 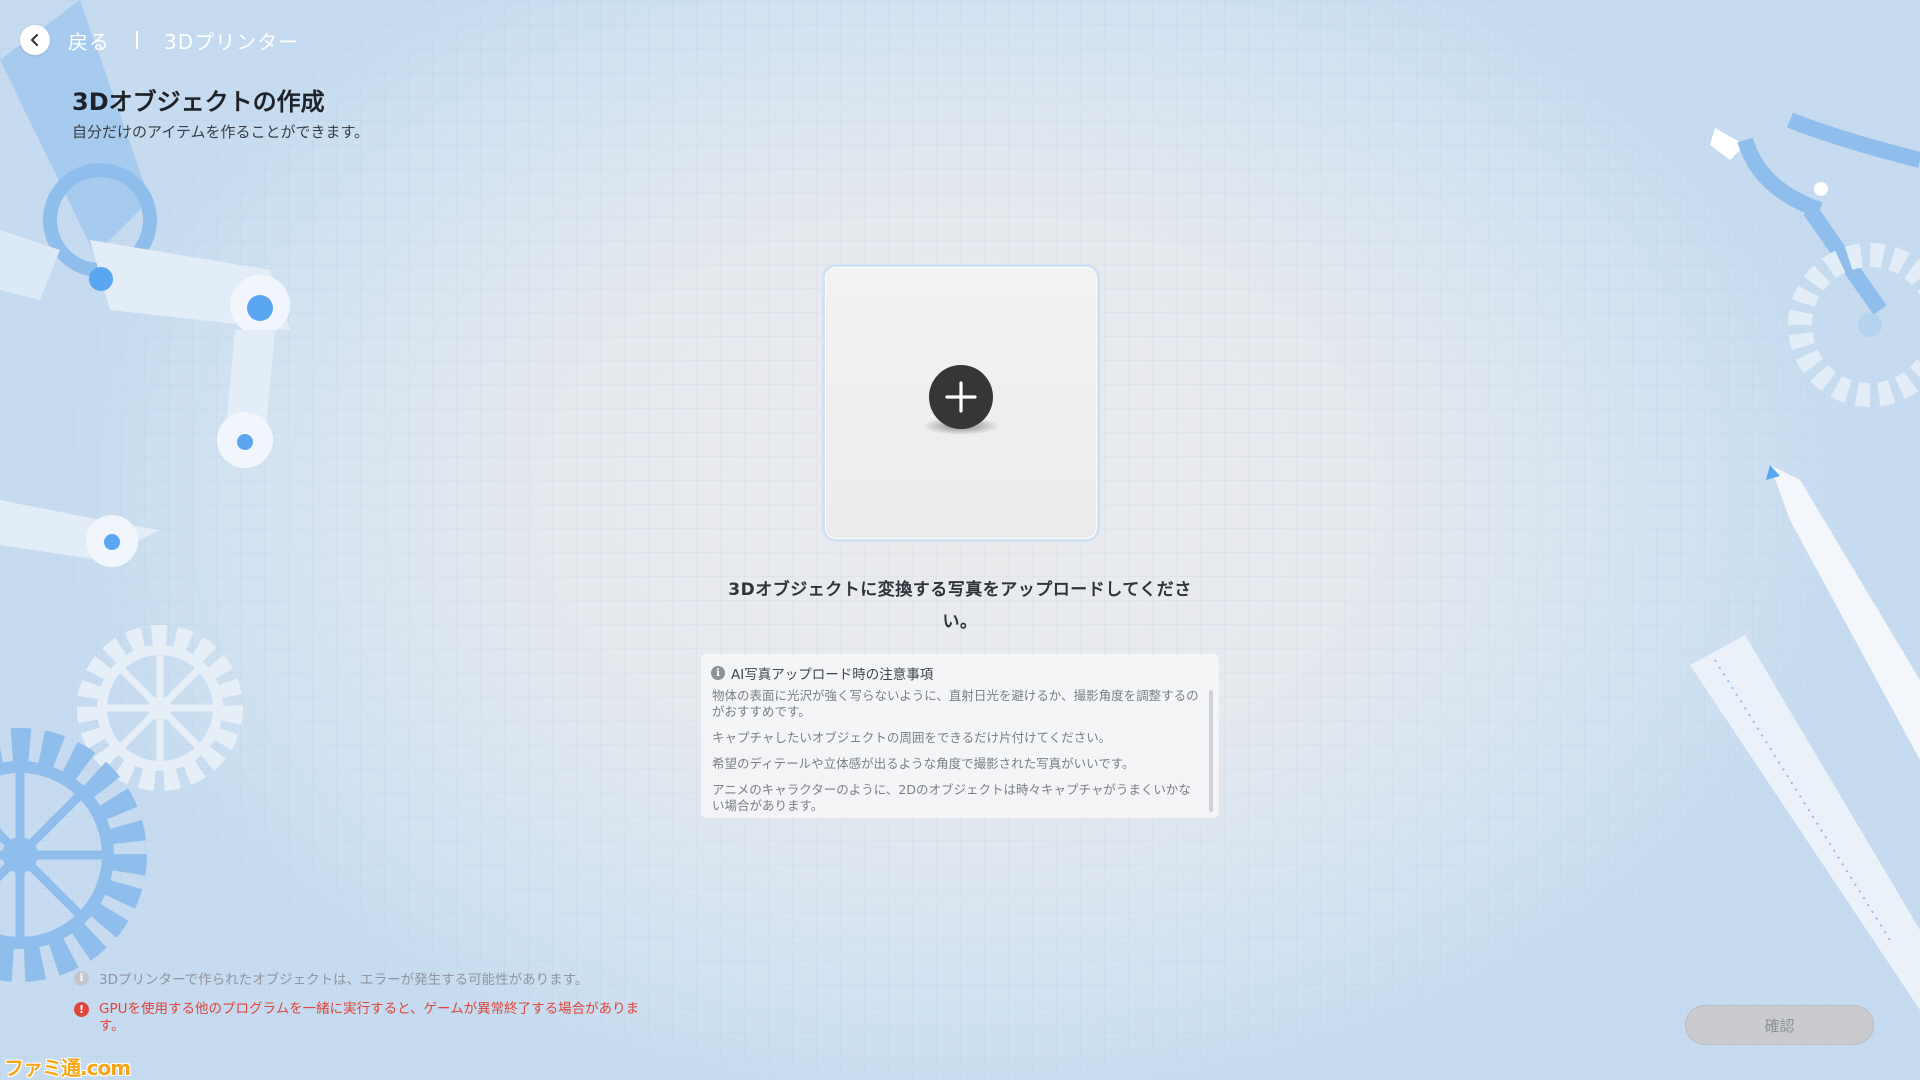 What do you see at coordinates (221, 132) in the screenshot?
I see `page-subtitle: 自分だけのアイテムを作ることができます。` at bounding box center [221, 132].